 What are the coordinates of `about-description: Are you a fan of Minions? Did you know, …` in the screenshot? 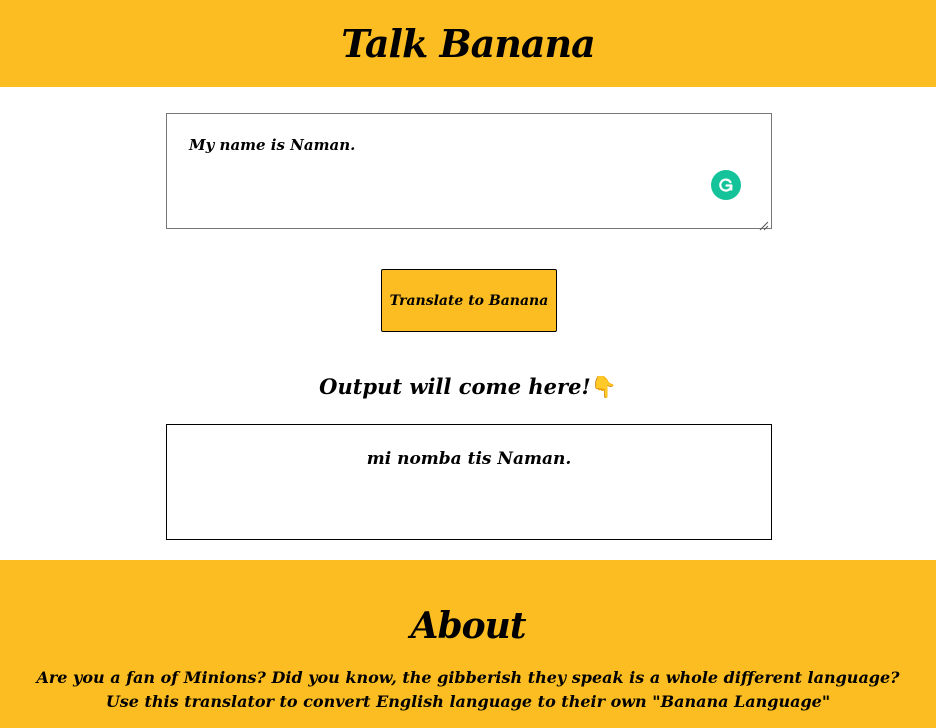 It's located at (468, 689).